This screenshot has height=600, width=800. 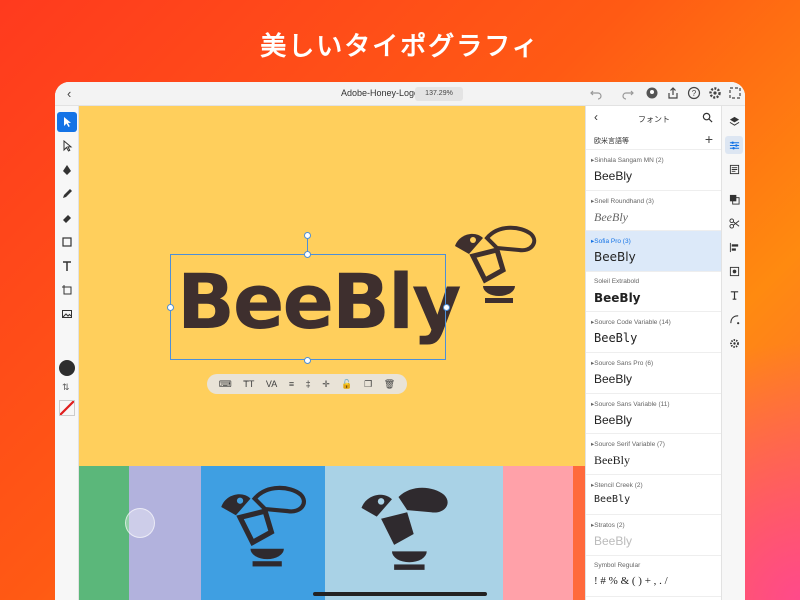 What do you see at coordinates (346, 384) in the screenshot?
I see `lock-icon: 🔓` at bounding box center [346, 384].